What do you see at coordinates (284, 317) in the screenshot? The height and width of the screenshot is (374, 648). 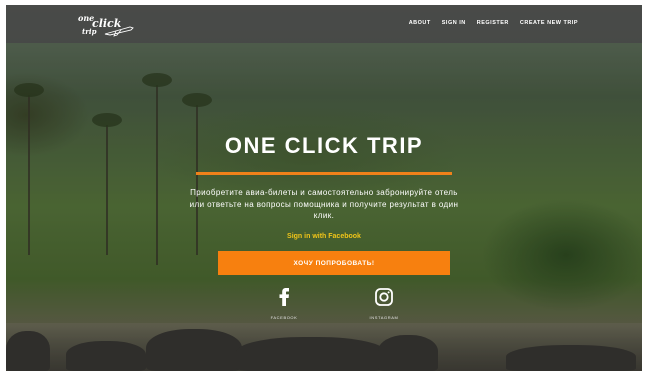 I see `facebook-label: FACEBOOK` at bounding box center [284, 317].